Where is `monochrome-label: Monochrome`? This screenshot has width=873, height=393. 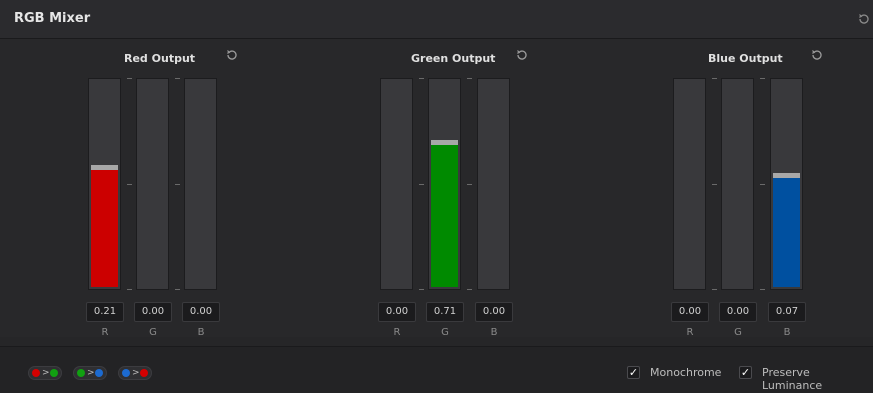 monochrome-label: Monochrome is located at coordinates (686, 372).